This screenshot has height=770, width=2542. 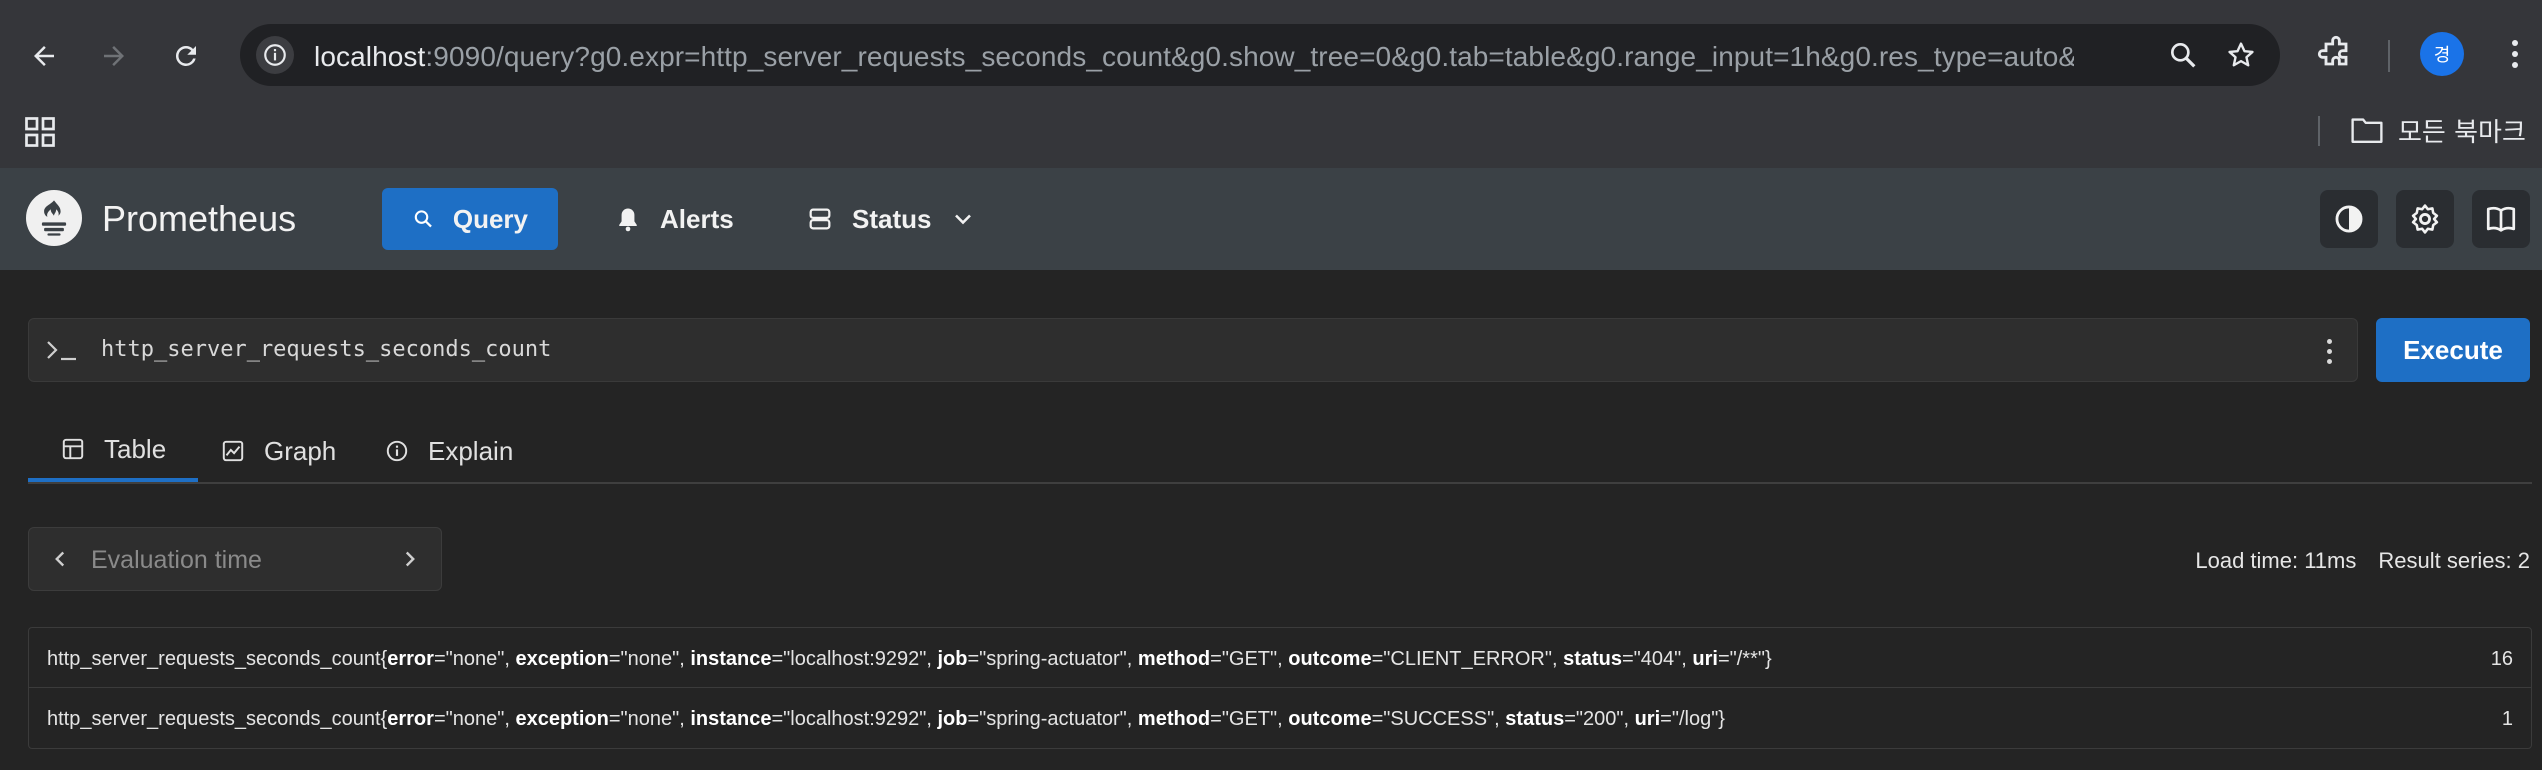 I want to click on tab-graph: Graph, so click(x=278, y=451).